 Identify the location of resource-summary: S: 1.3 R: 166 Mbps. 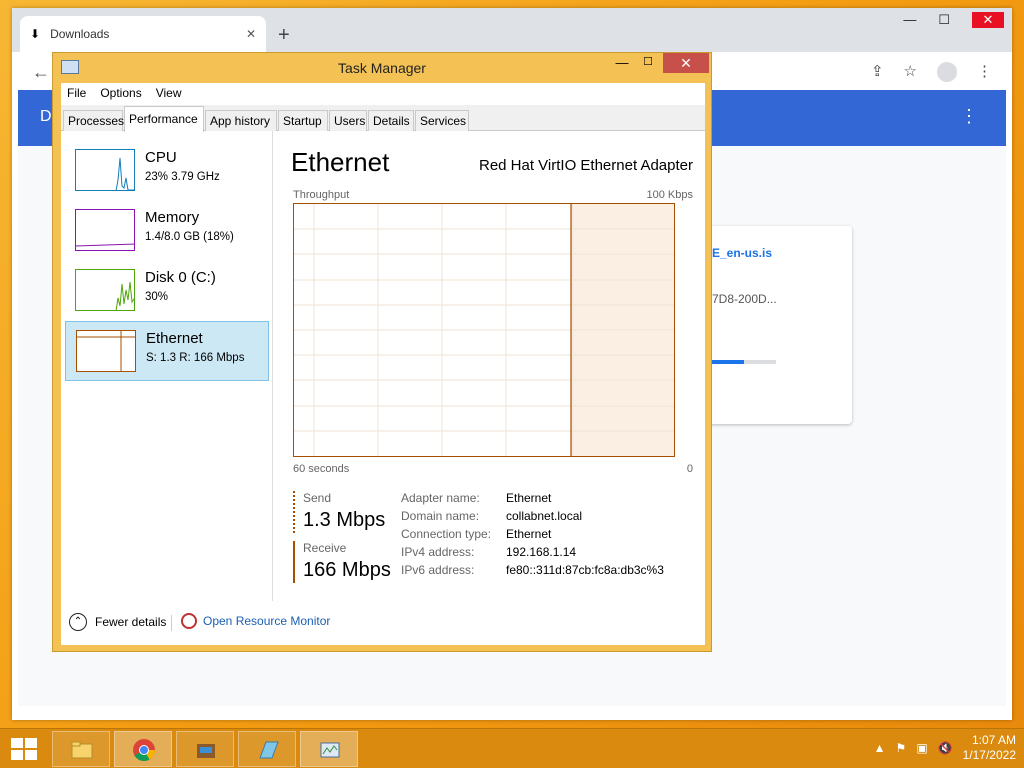
(195, 358).